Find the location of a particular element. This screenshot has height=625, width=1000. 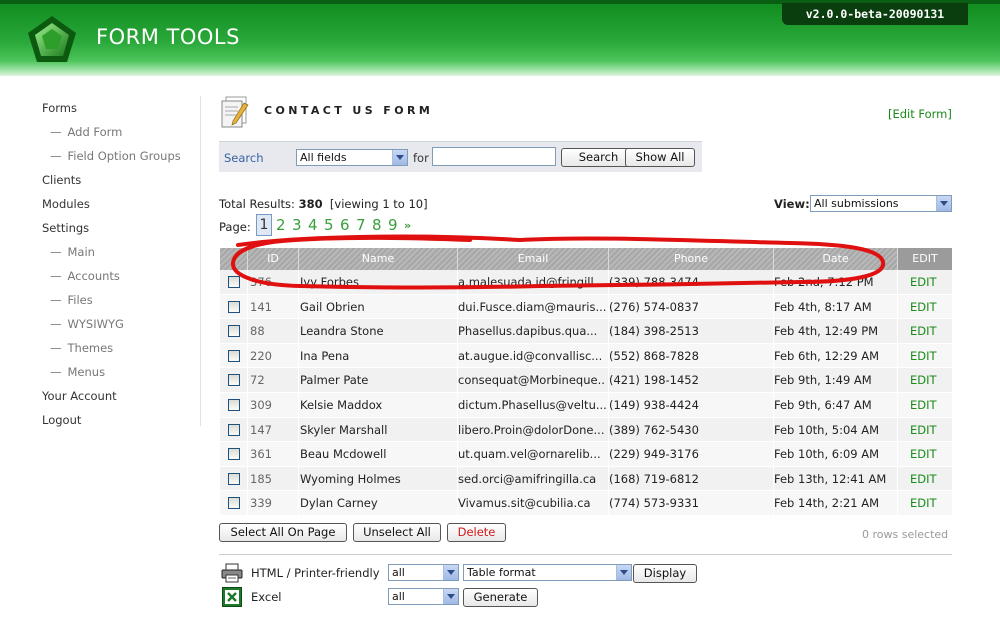

cell-date: Feb 9th, 1:49 AM is located at coordinates (823, 380).